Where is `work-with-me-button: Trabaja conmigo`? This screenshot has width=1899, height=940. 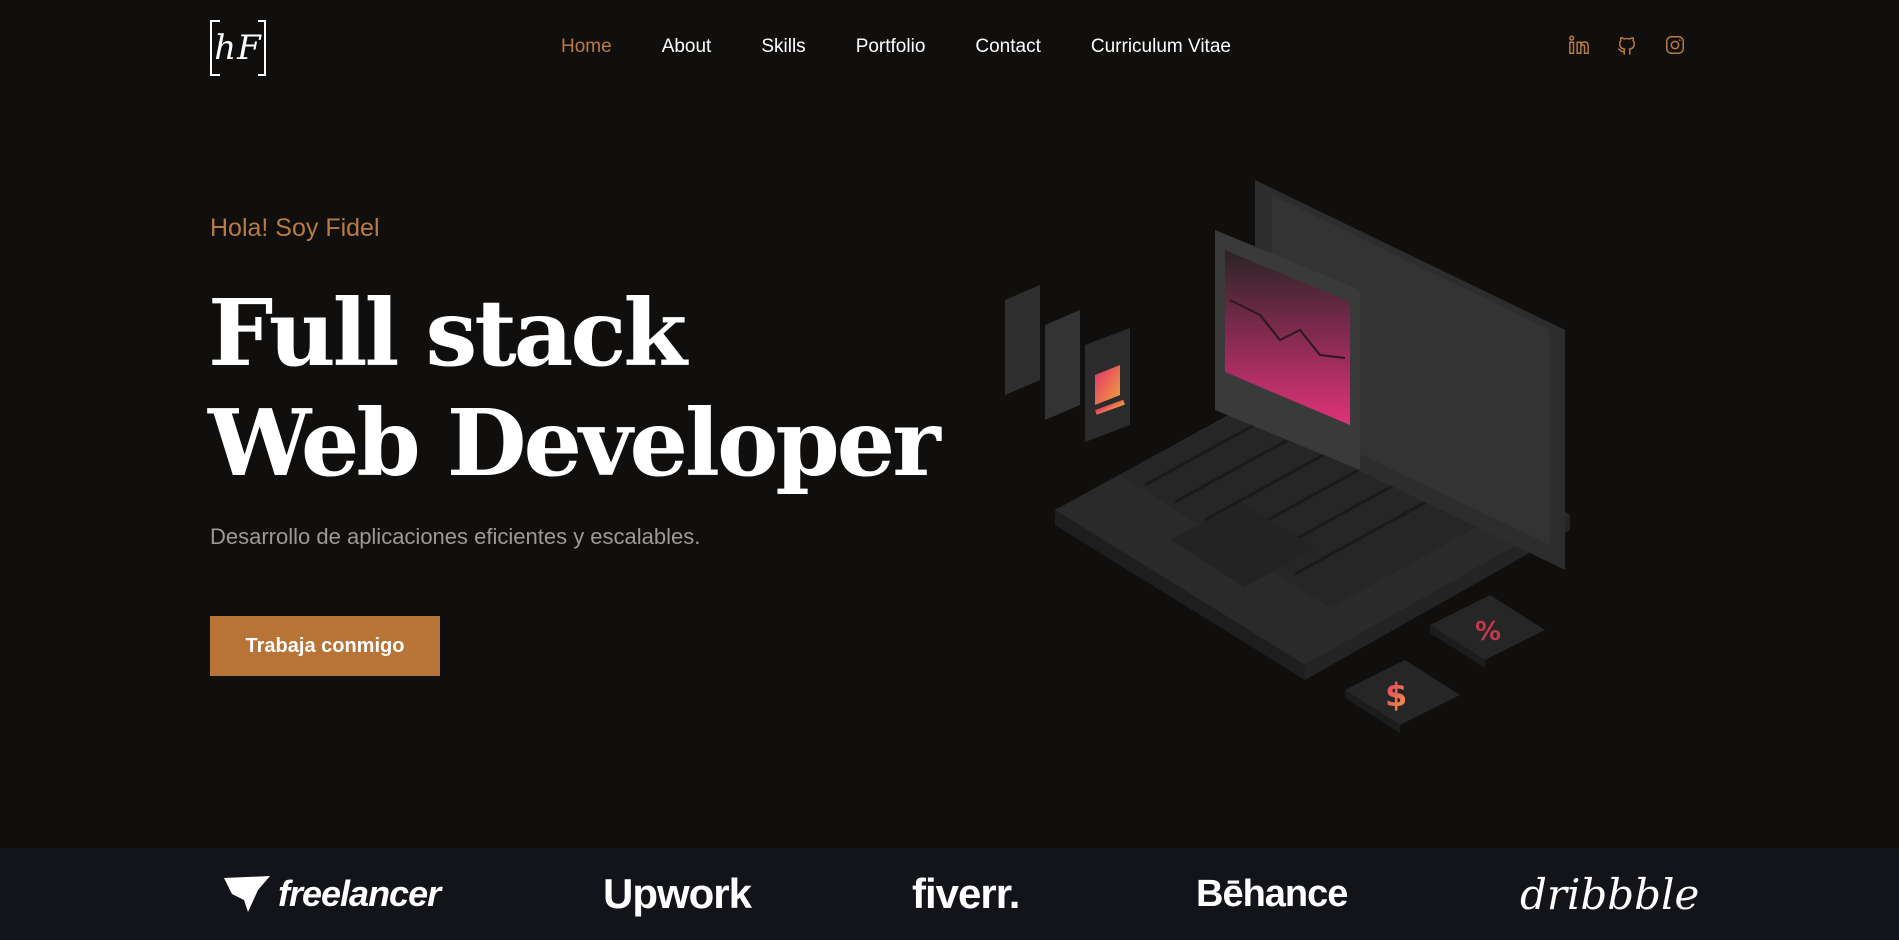
work-with-me-button: Trabaja conmigo is located at coordinates (325, 646).